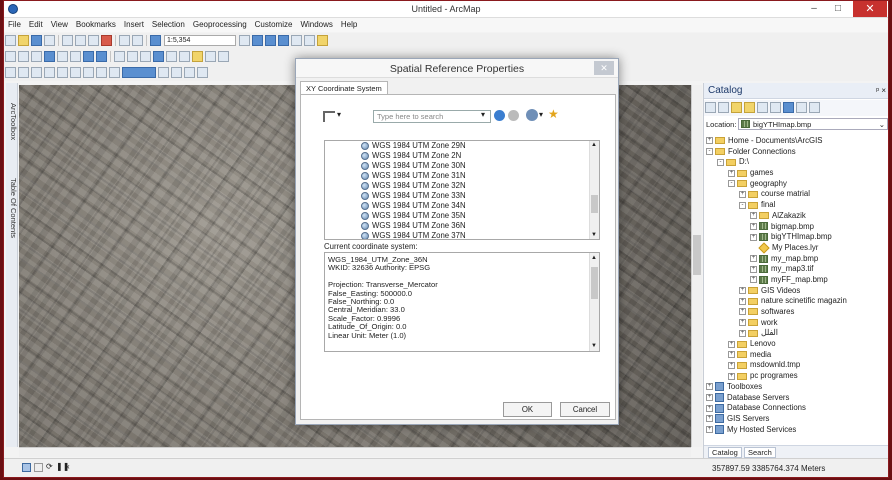 The height and width of the screenshot is (480, 892). Describe the element at coordinates (322, 40) in the screenshot. I see `model-builder-icon` at that location.